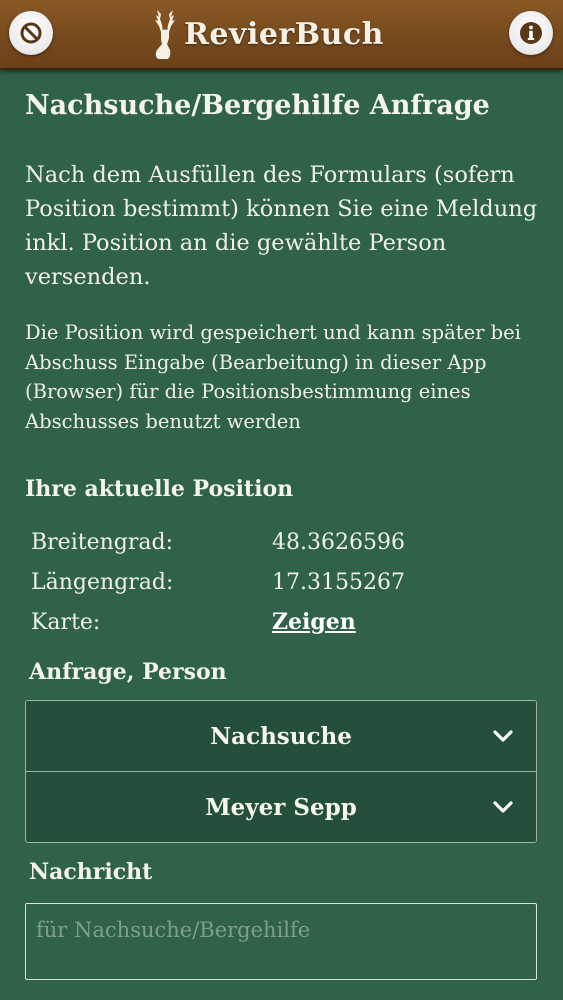 This screenshot has height=1000, width=563. I want to click on app-header: RevierBuch, so click(281, 35).